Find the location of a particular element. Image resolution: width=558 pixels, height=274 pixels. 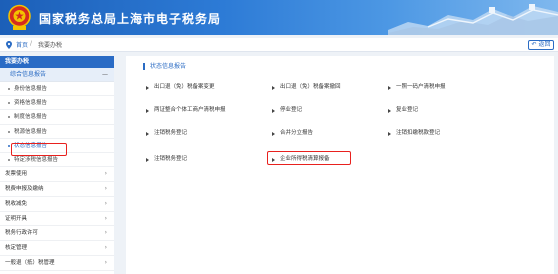

sidebar-item-tax-relief: 税收减免 › is located at coordinates (57, 204).